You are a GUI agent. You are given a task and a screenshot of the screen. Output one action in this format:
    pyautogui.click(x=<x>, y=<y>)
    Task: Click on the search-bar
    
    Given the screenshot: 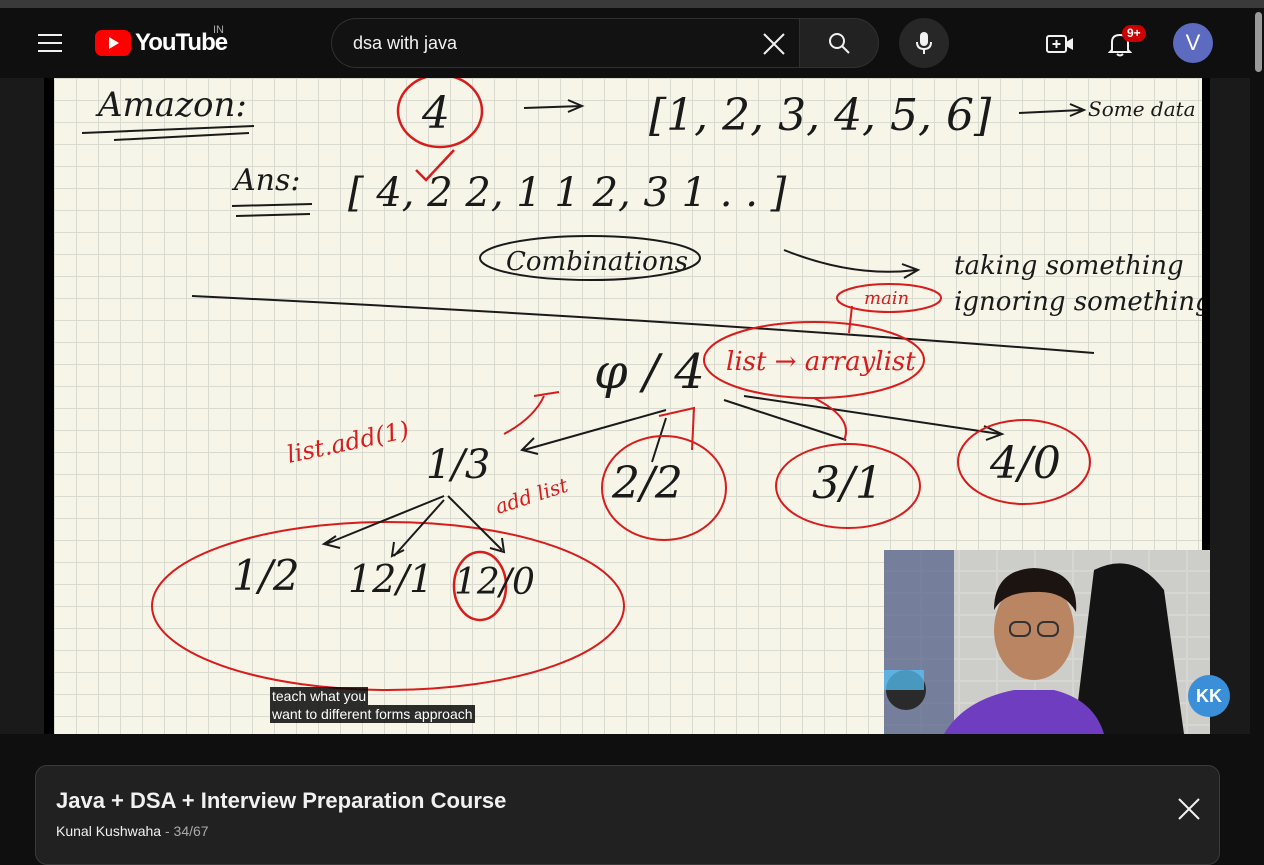 What is the action you would take?
    pyautogui.click(x=605, y=43)
    